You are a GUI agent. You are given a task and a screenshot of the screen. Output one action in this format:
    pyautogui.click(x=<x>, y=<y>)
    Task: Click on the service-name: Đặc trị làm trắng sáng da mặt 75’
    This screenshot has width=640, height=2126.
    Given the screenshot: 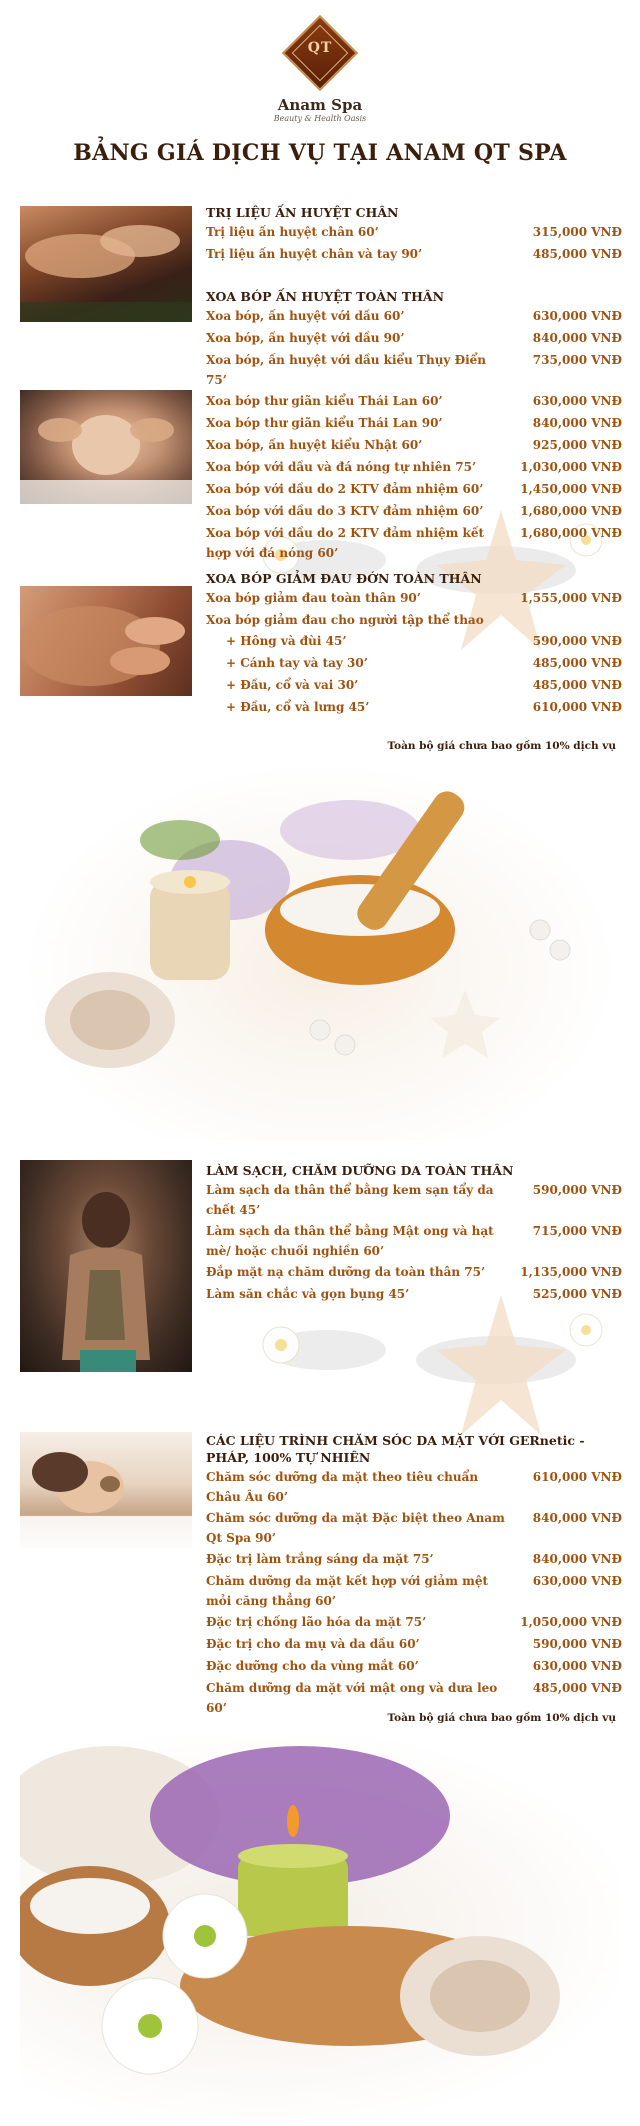 What is the action you would take?
    pyautogui.click(x=320, y=1559)
    